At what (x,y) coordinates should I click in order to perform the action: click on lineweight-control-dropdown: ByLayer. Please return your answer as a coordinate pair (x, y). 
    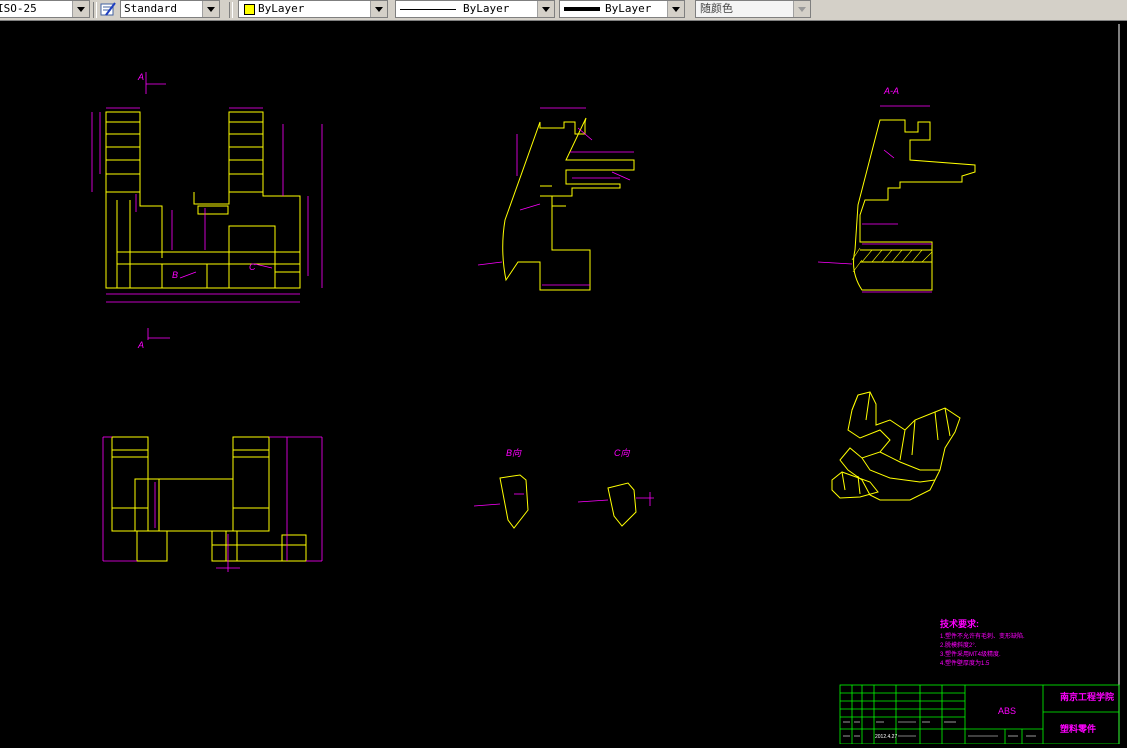
    Looking at the image, I should click on (622, 9).